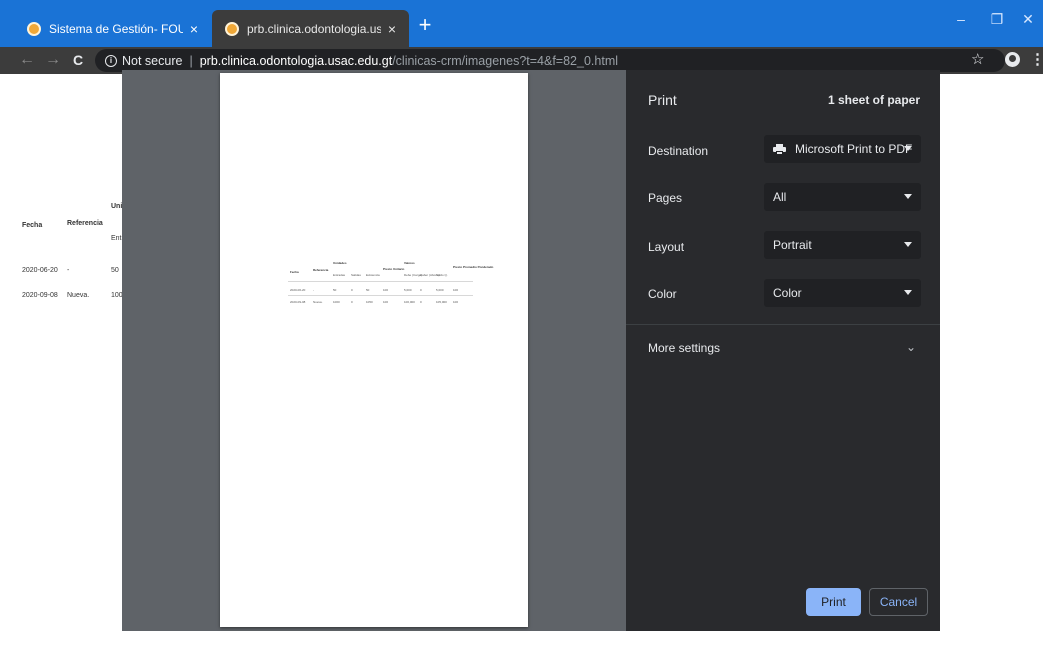  I want to click on tab-prb-clinica: prb.clinica.odontologia.usac.edu. ×, so click(310, 28).